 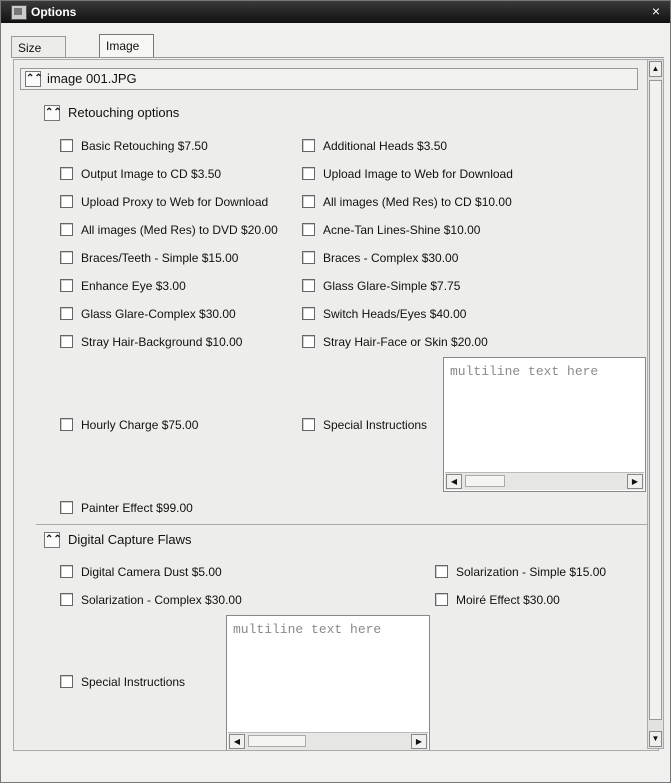 I want to click on checkbox-label: Switch Heads/Eyes $40.00, so click(x=395, y=313).